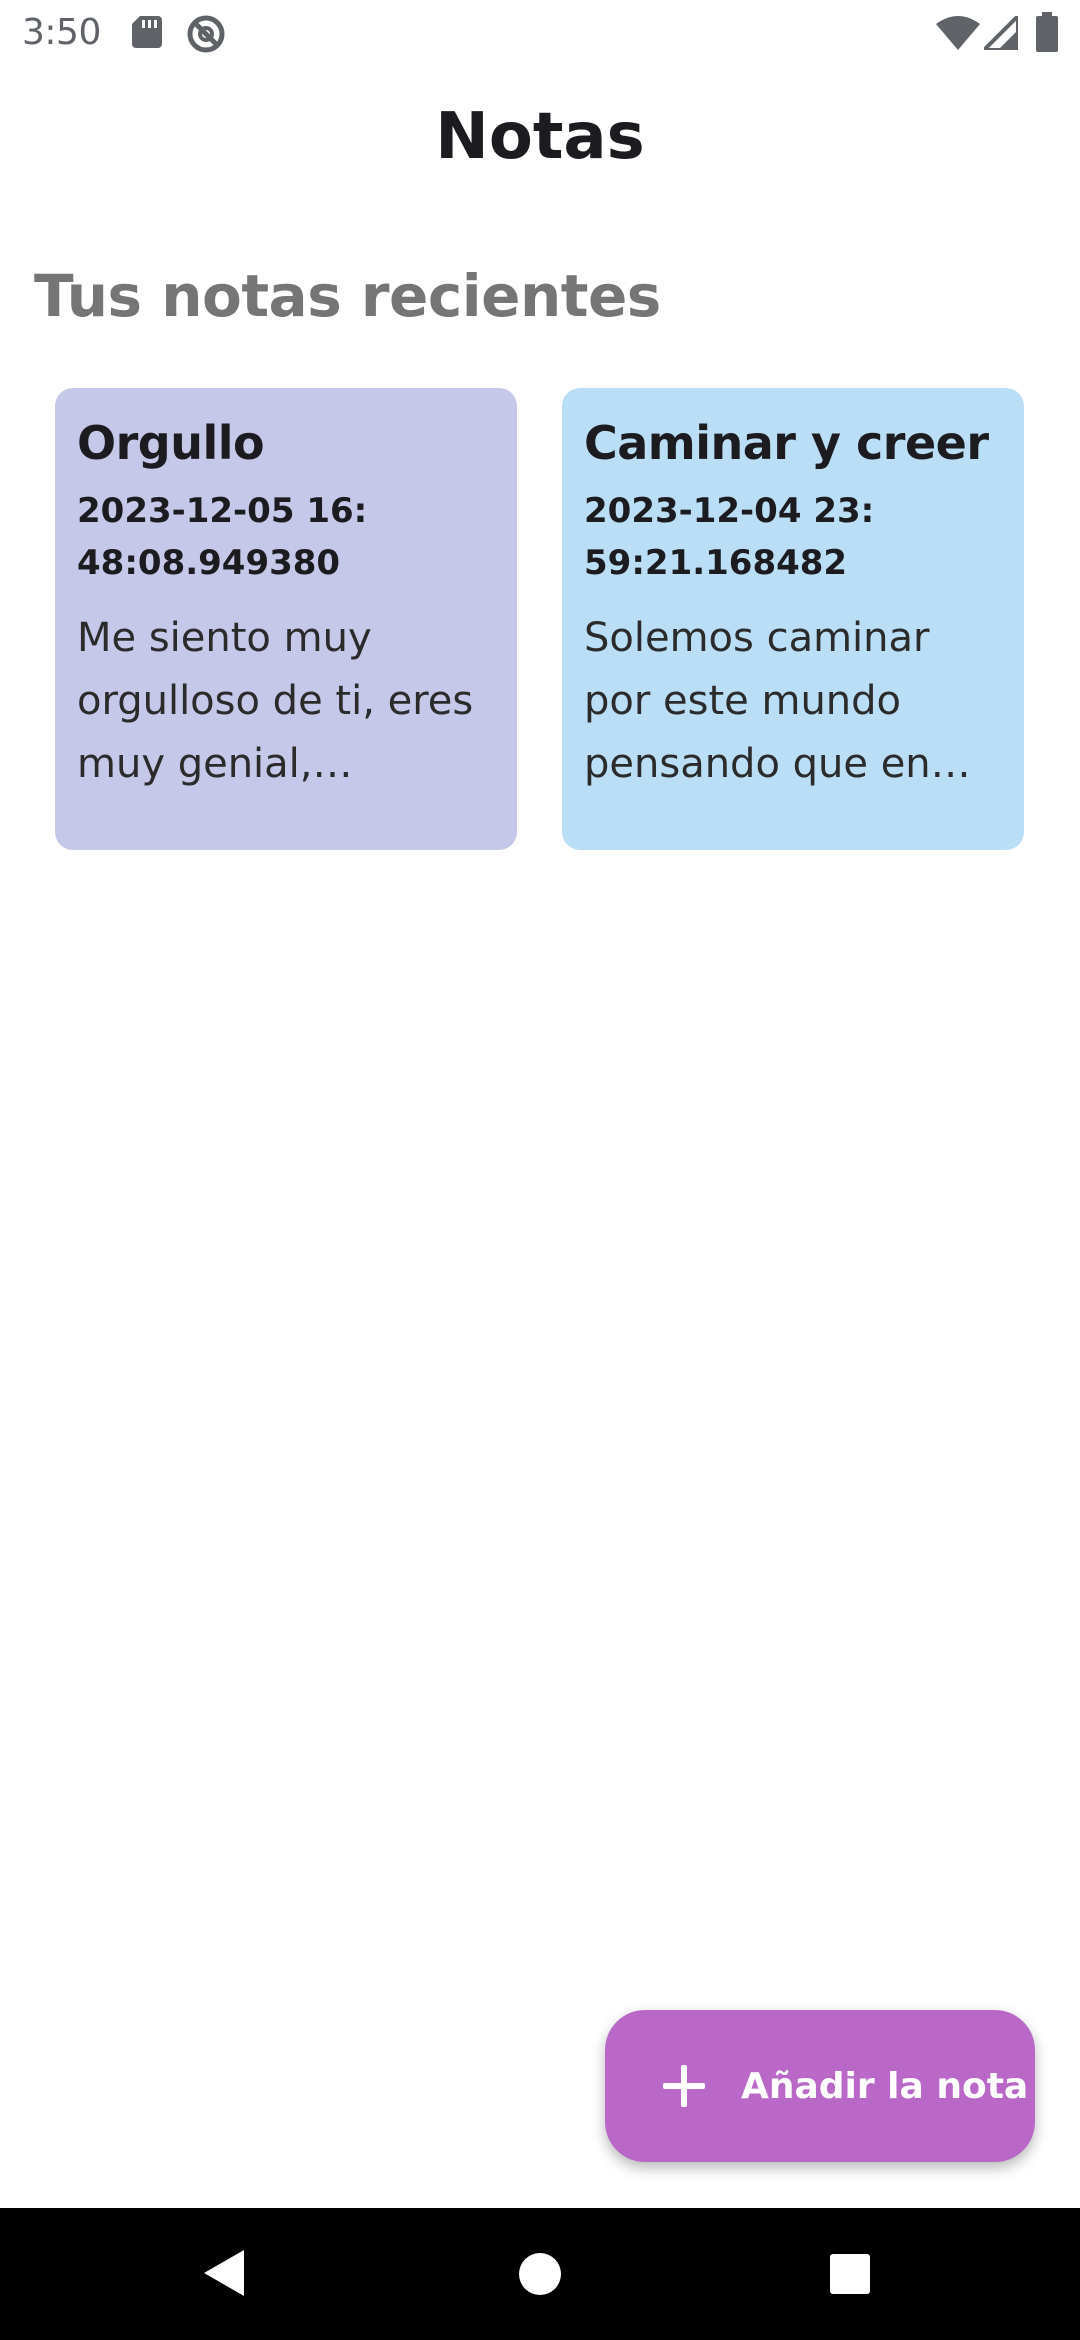 Image resolution: width=1080 pixels, height=2340 pixels. What do you see at coordinates (684, 2086) in the screenshot?
I see `plus-icon` at bounding box center [684, 2086].